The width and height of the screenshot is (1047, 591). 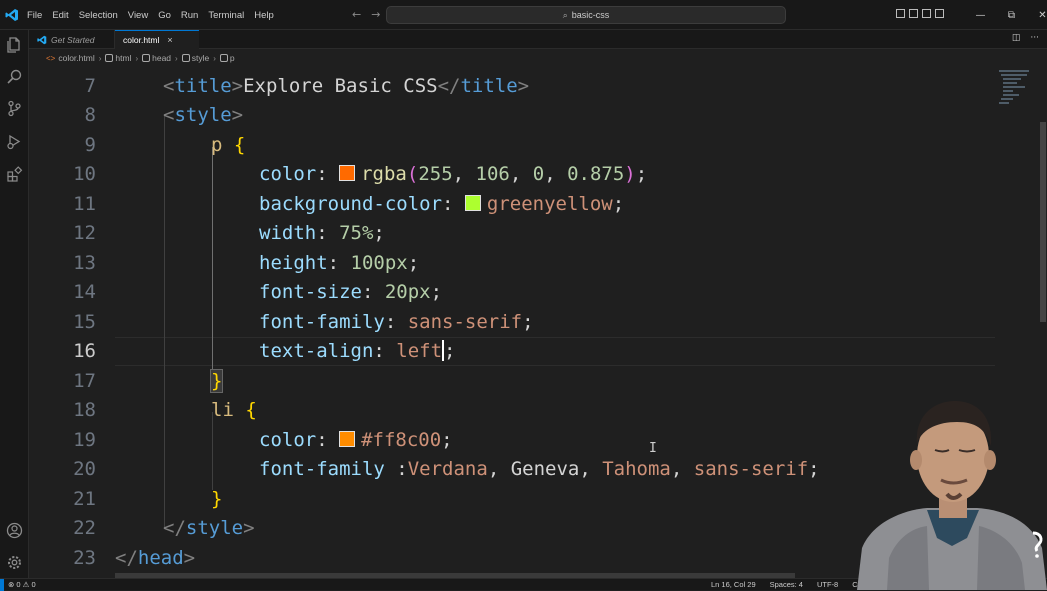 What do you see at coordinates (14, 141) in the screenshot?
I see `run-and-debug-icon` at bounding box center [14, 141].